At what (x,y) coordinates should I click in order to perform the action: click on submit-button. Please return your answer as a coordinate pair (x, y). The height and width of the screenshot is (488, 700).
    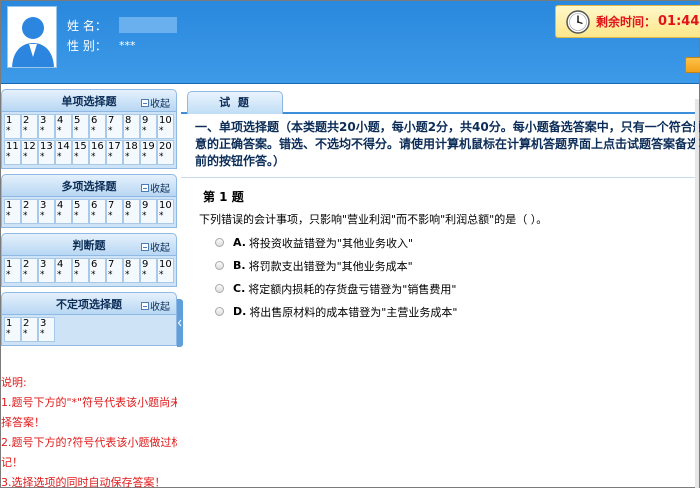
    Looking at the image, I should click on (692, 65).